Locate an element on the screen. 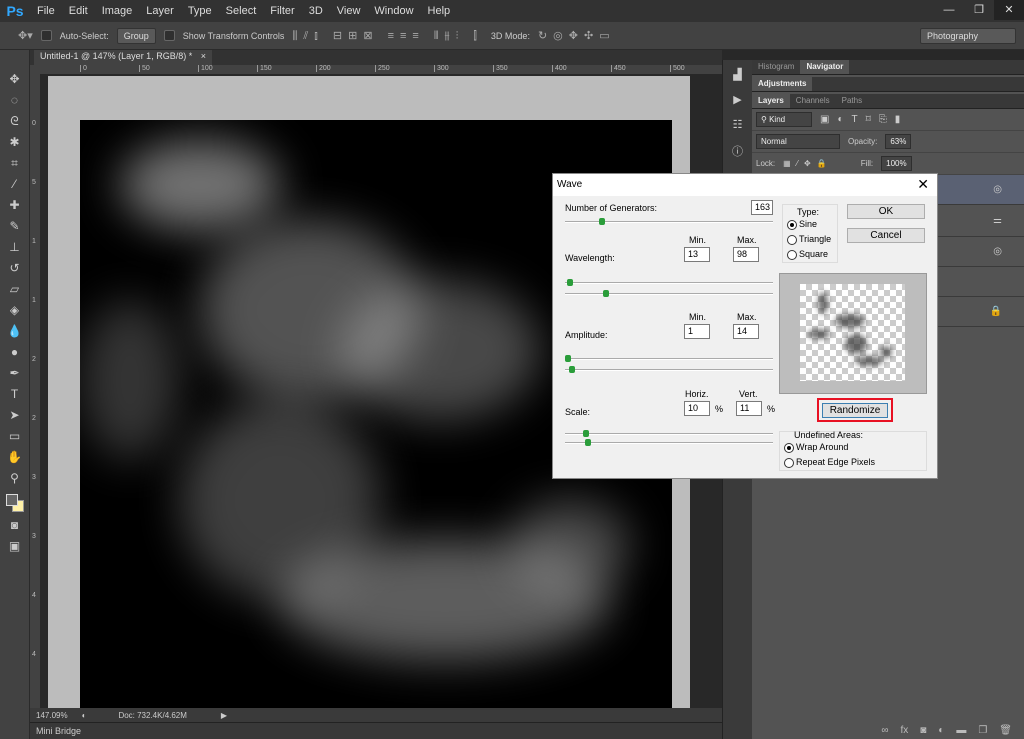 Image resolution: width=1024 pixels, height=739 pixels. tab-paths: Paths is located at coordinates (852, 101).